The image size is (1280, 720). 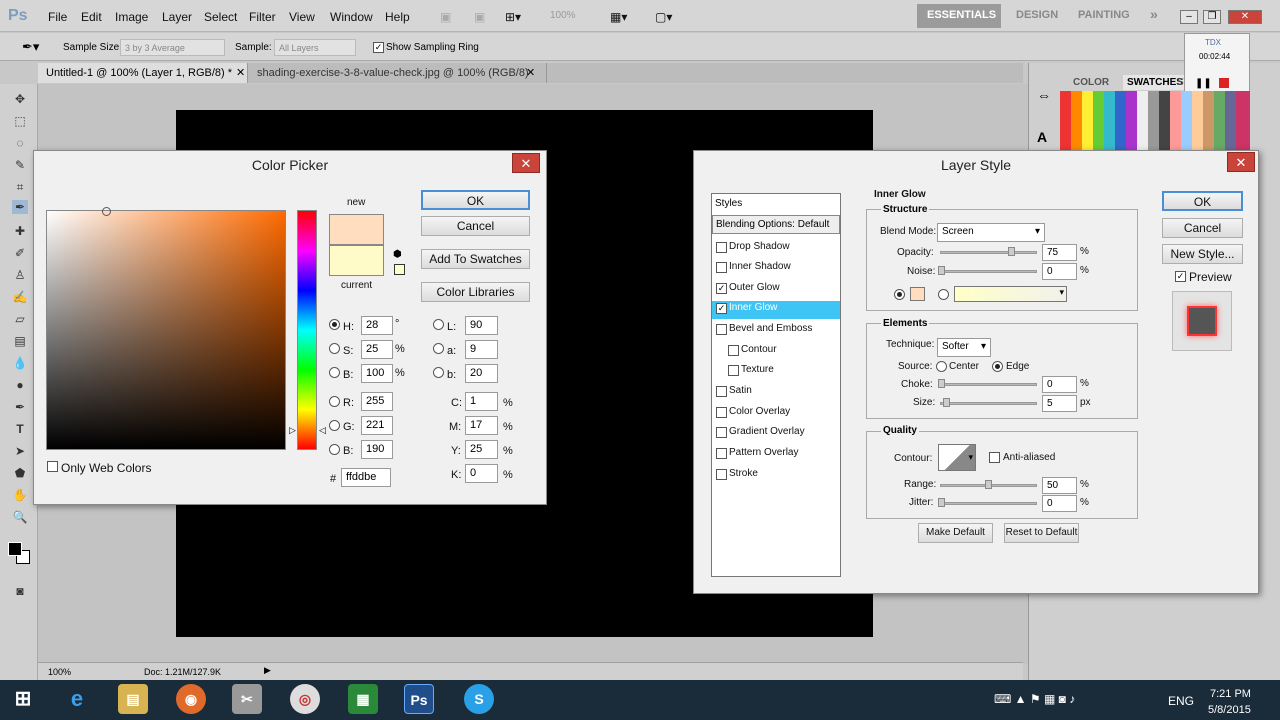 I want to click on styles-header: Styles, so click(x=728, y=203).